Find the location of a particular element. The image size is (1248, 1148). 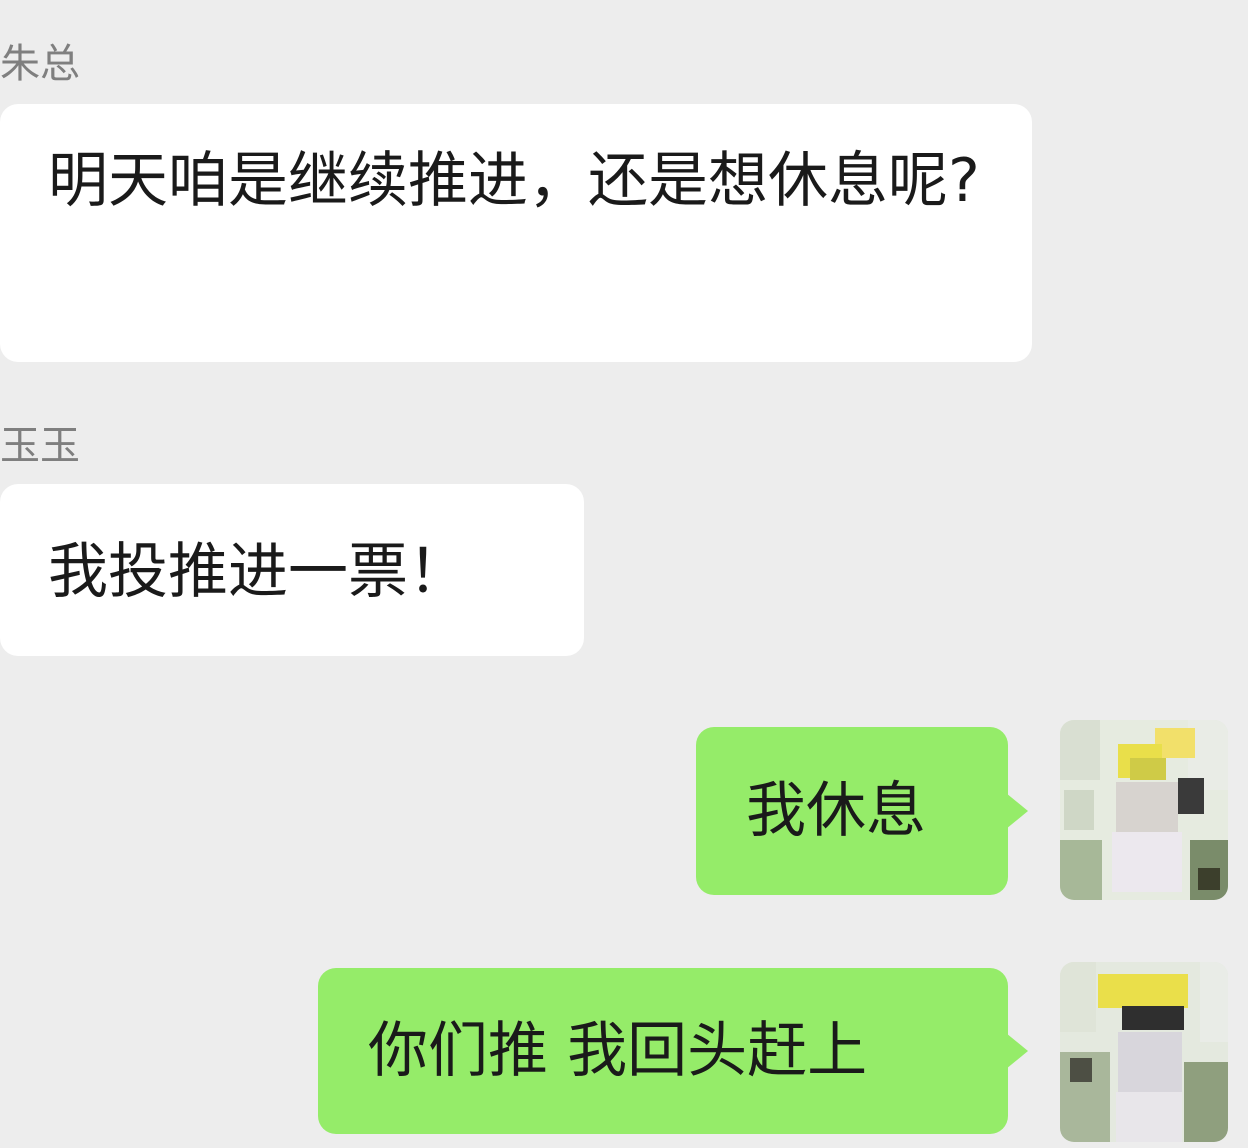

message-text: 我休息 is located at coordinates (836, 811).